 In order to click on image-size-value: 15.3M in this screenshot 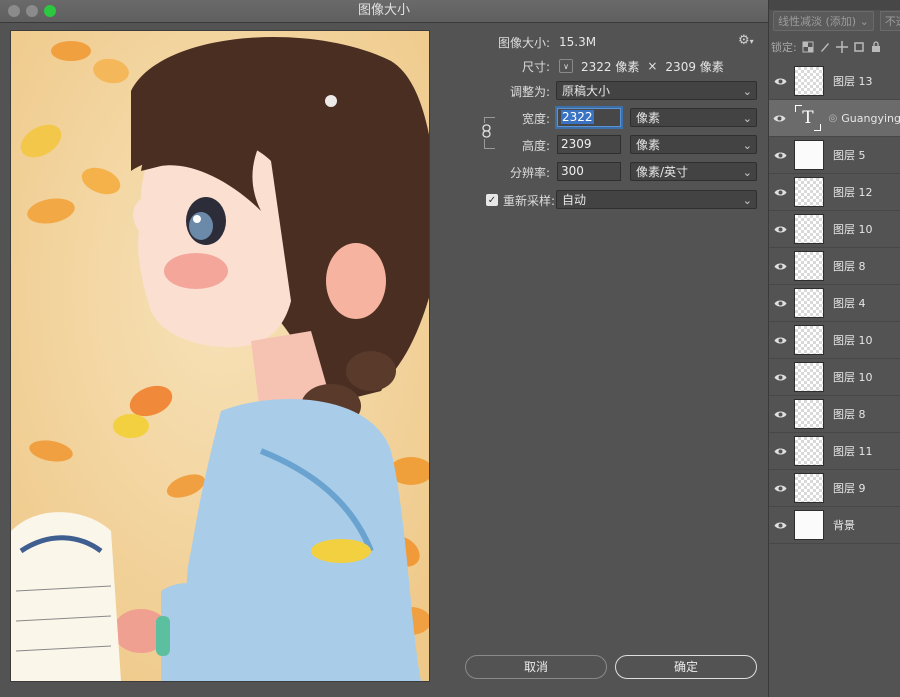, I will do `click(578, 42)`.